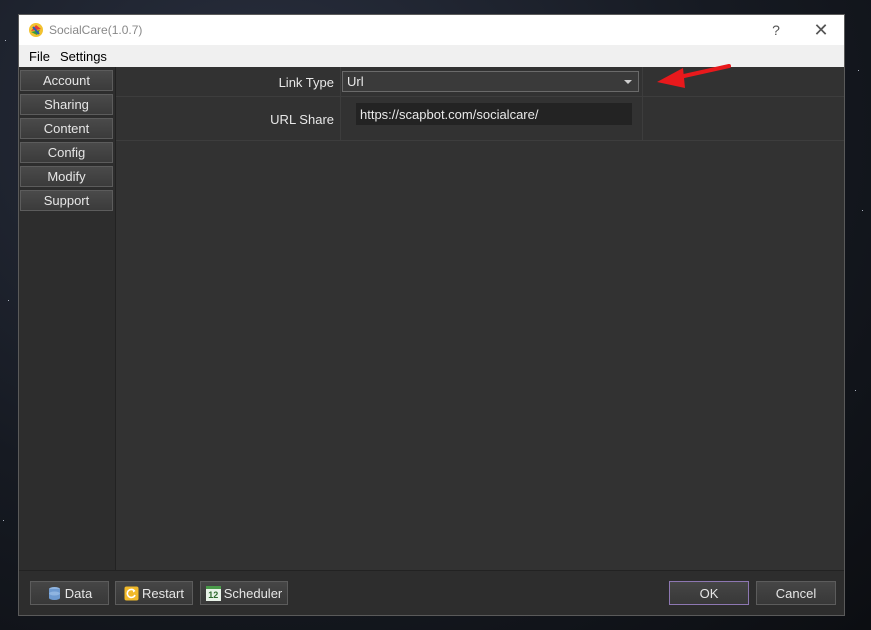 Image resolution: width=871 pixels, height=630 pixels. What do you see at coordinates (96, 30) in the screenshot?
I see `window-title: SocialCare(1.0.7)` at bounding box center [96, 30].